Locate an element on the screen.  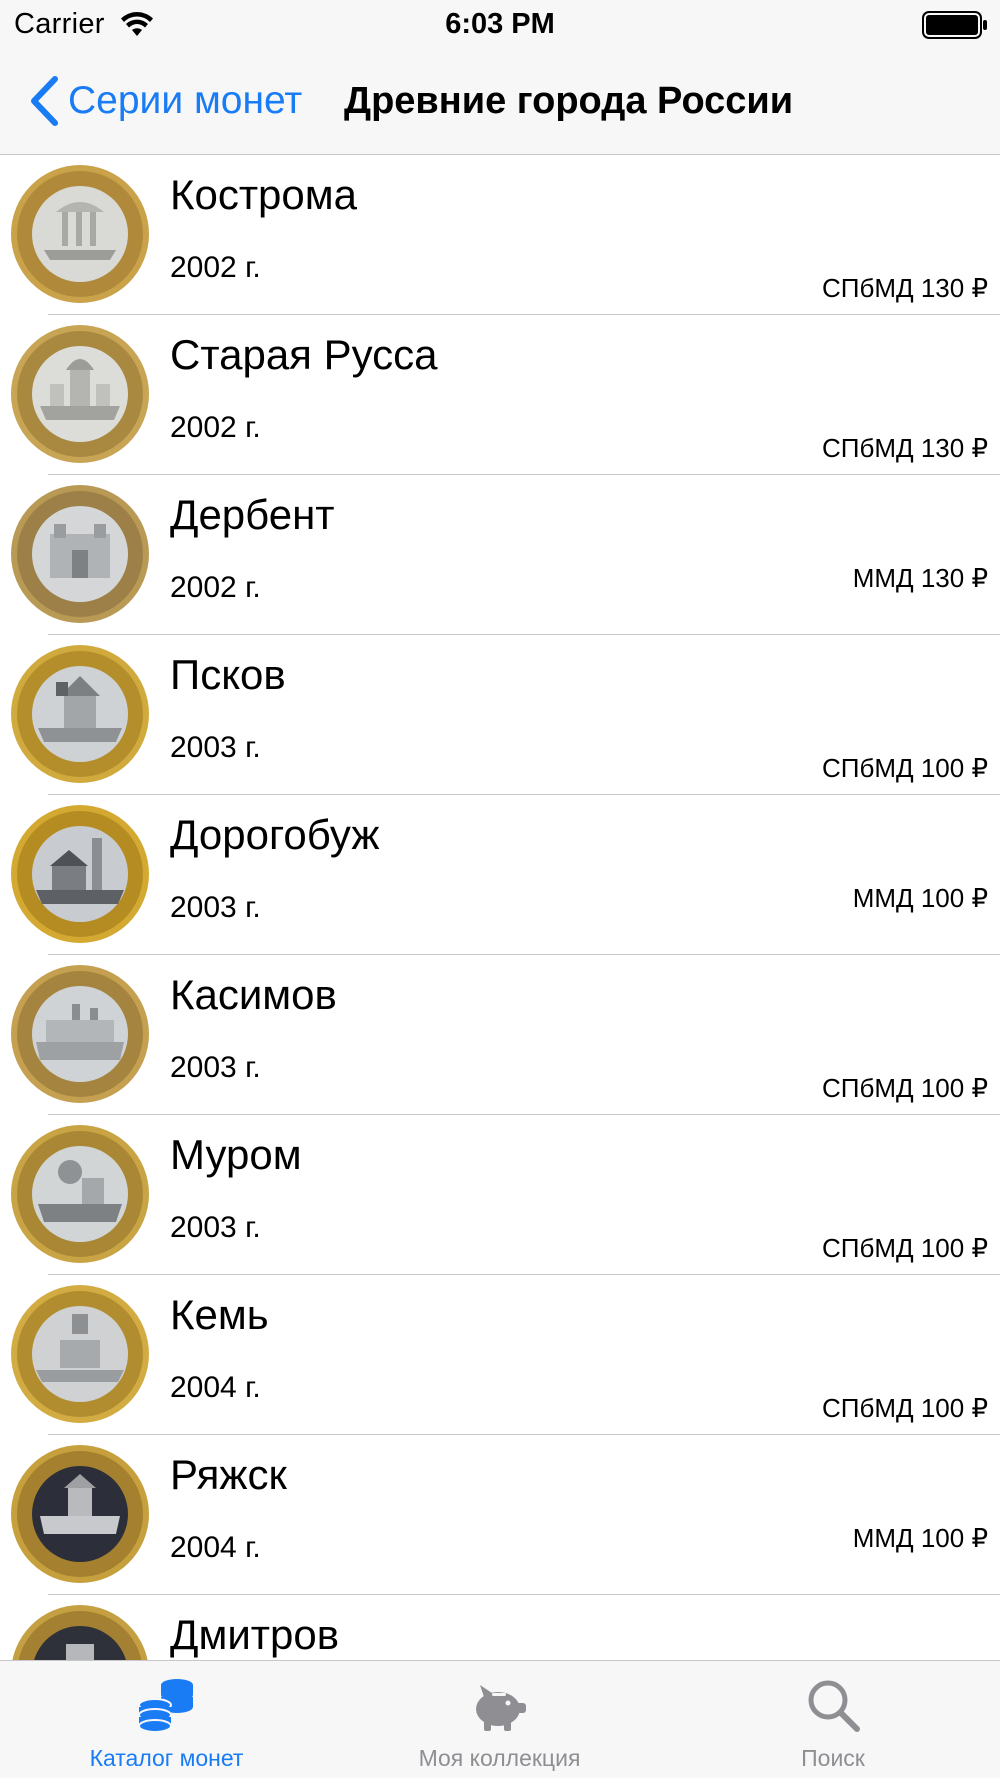
piggy-bank-icon is located at coordinates (500, 1708).